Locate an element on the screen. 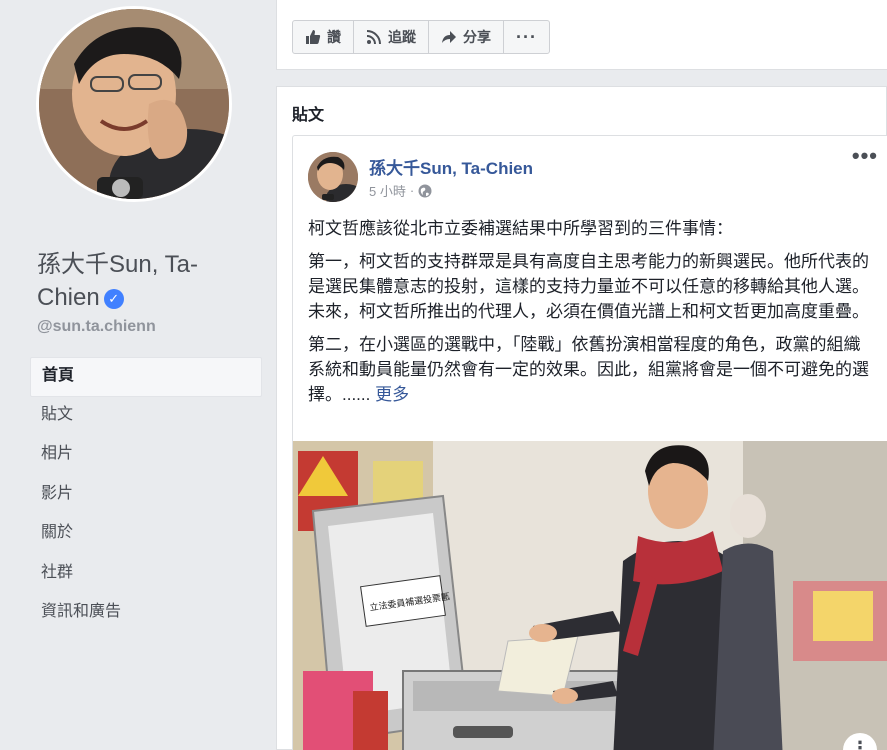 This screenshot has width=887, height=750. avatar-image is located at coordinates (333, 177).